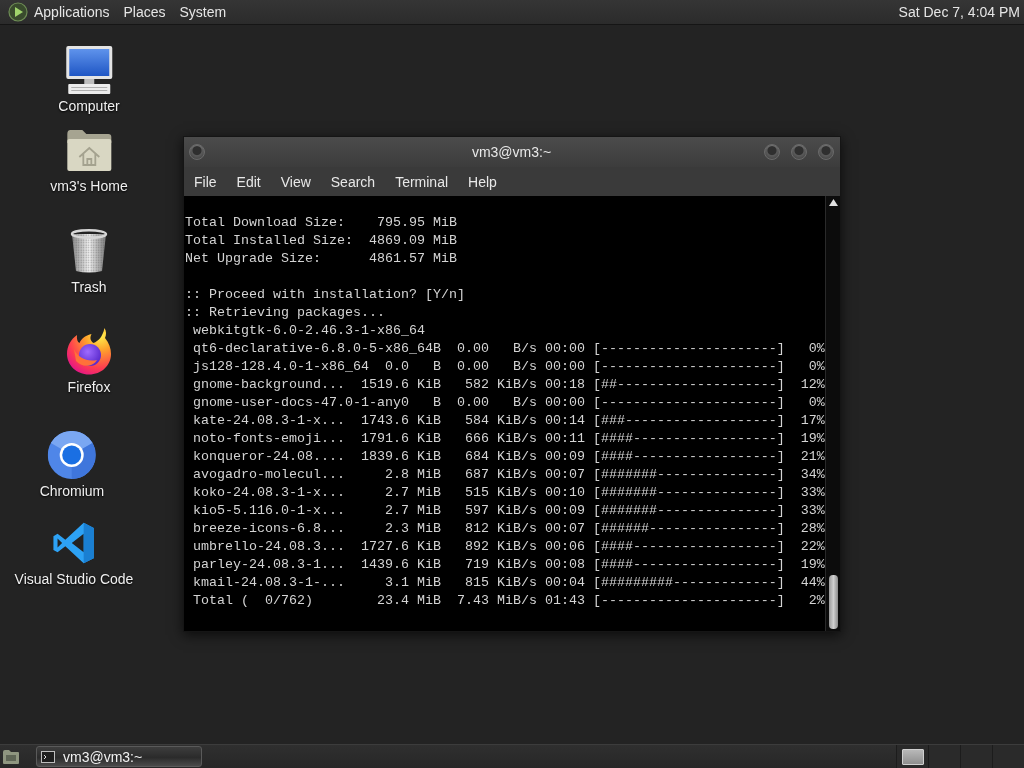 The image size is (1024, 768). What do you see at coordinates (248, 181) in the screenshot?
I see `menu-item: Edit` at bounding box center [248, 181].